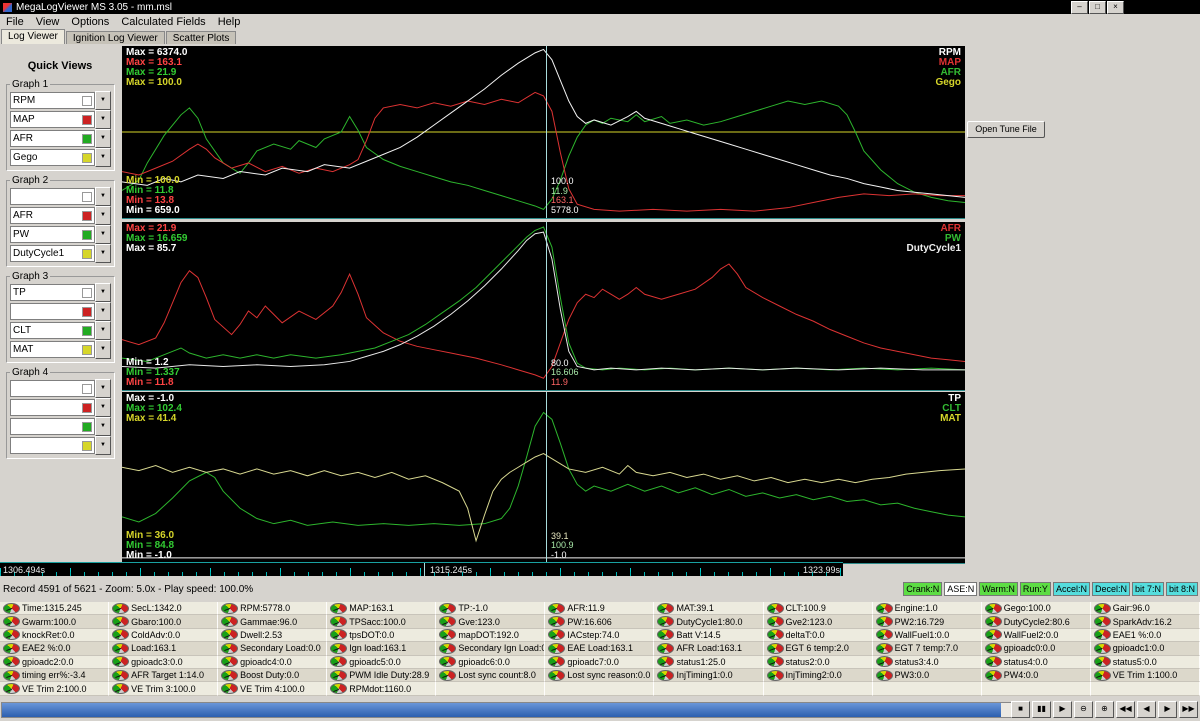 The image size is (1200, 721). I want to click on tab-scatter-plots: Scatter Plots, so click(201, 37).